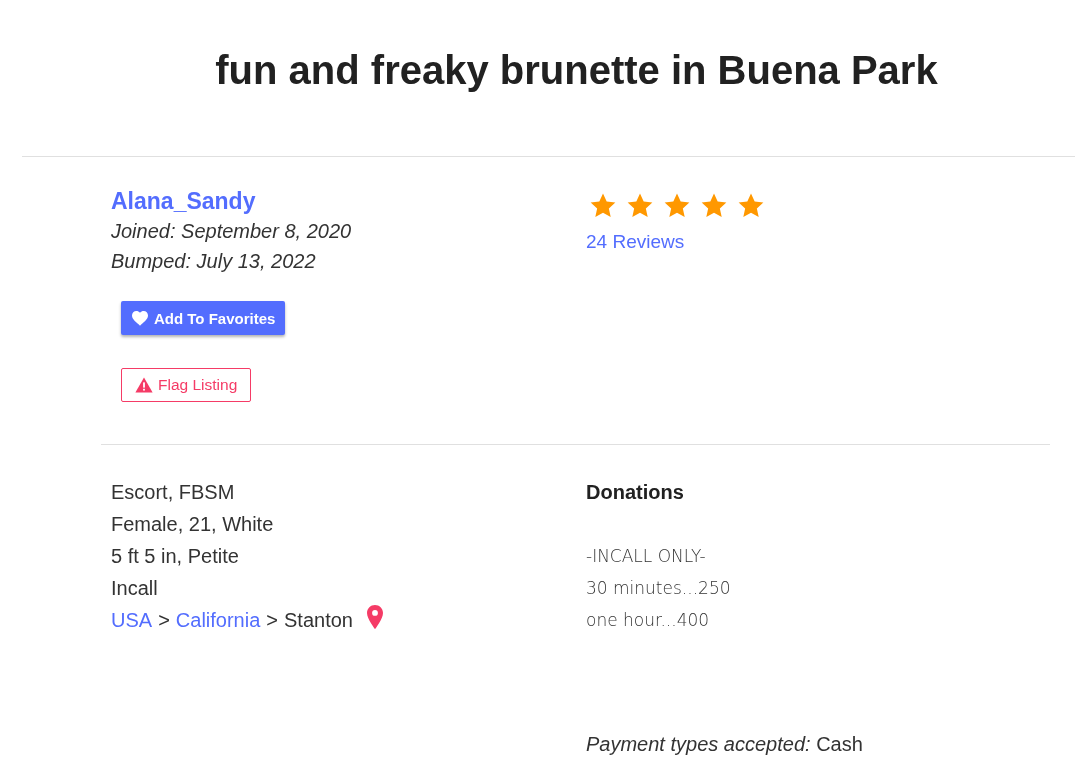  Describe the element at coordinates (144, 385) in the screenshot. I see `warning-icon` at that location.